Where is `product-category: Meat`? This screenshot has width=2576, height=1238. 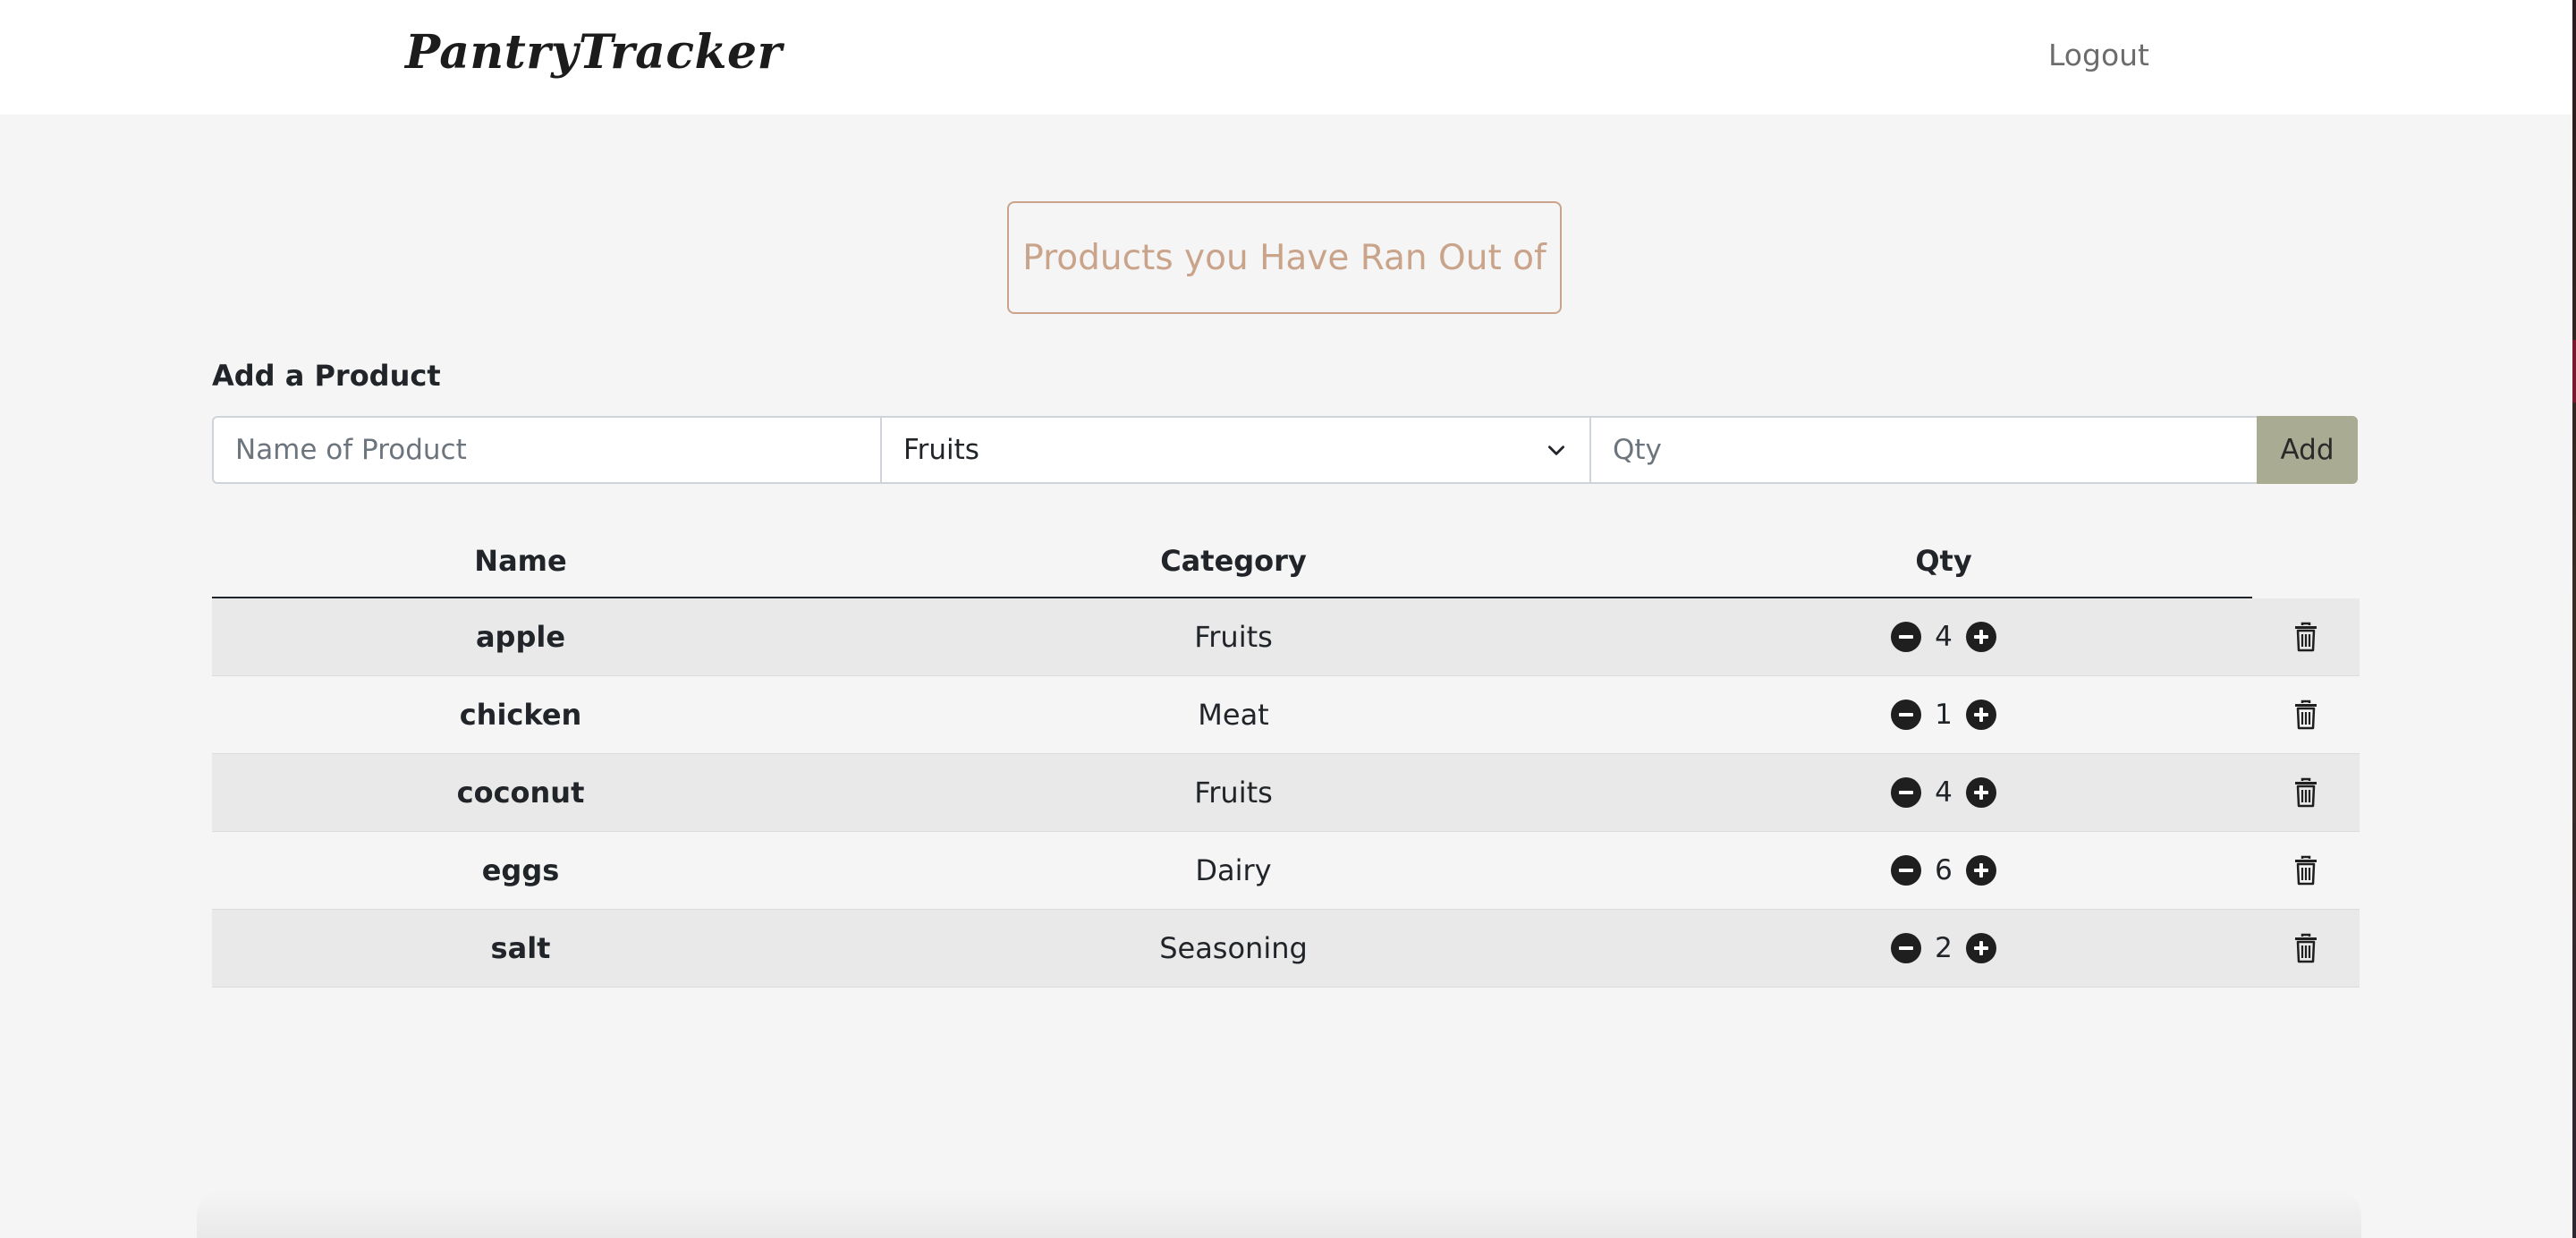 product-category: Meat is located at coordinates (1233, 715).